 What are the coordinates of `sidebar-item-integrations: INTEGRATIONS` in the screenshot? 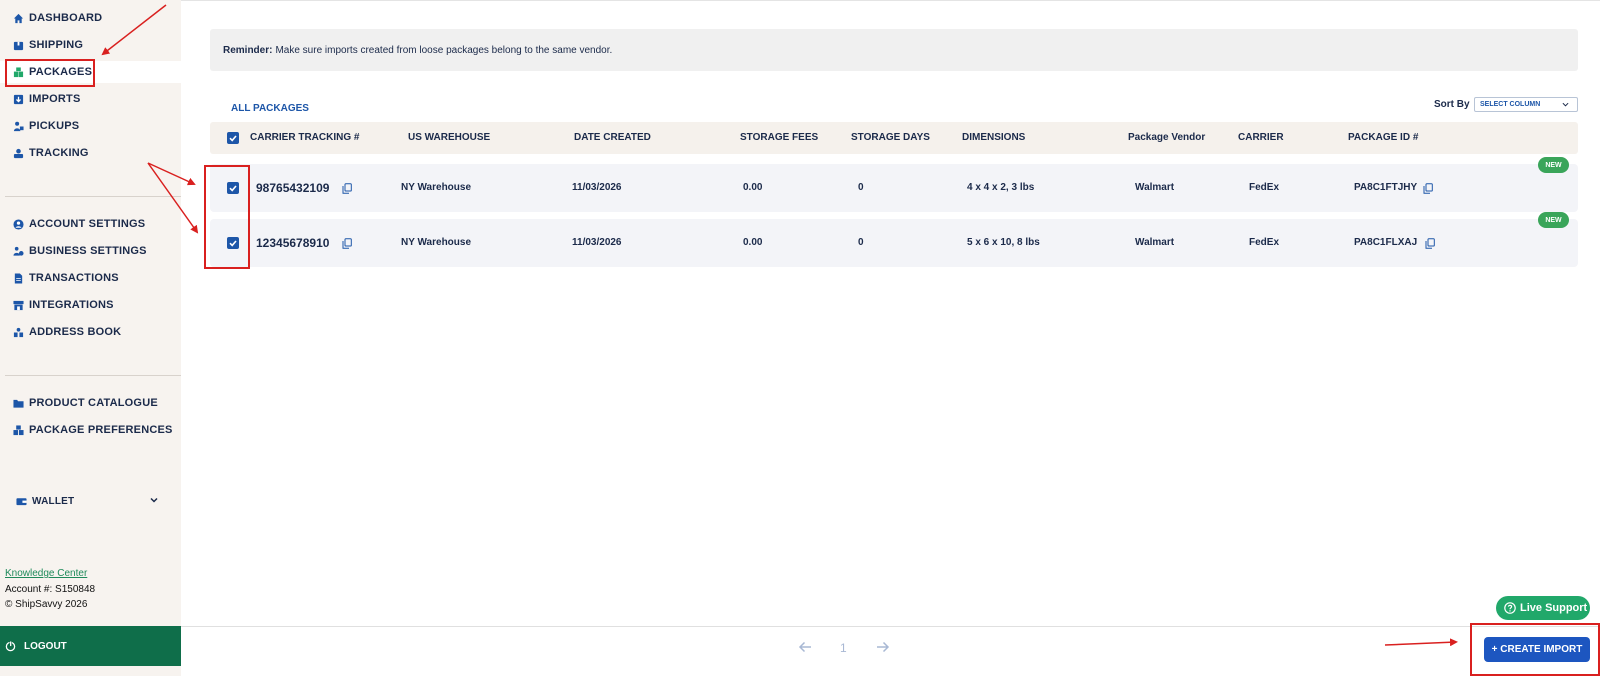 It's located at (90, 305).